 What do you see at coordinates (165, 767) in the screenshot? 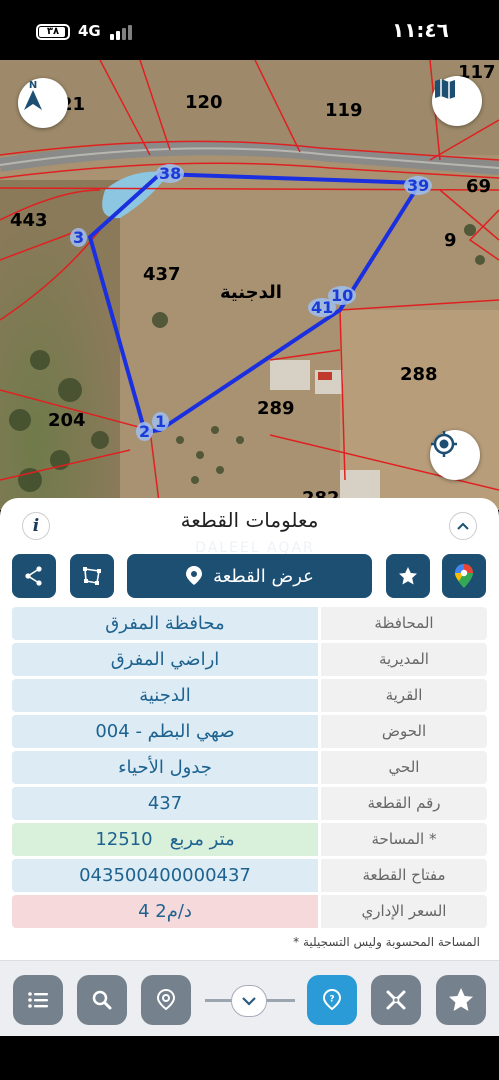
I see `row-value: جدول الأحياء` at bounding box center [165, 767].